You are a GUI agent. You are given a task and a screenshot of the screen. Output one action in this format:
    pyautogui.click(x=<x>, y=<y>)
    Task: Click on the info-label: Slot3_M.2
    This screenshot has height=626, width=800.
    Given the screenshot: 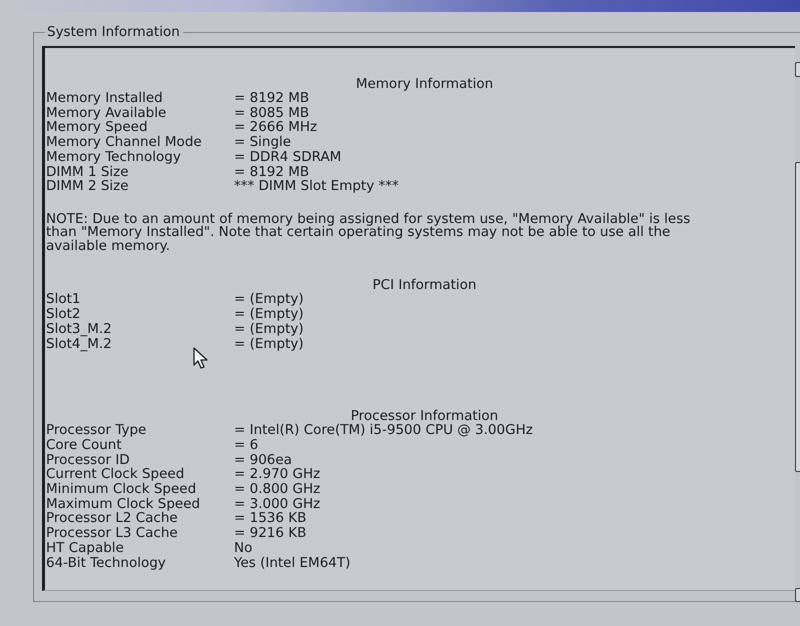 What is the action you would take?
    pyautogui.click(x=79, y=329)
    